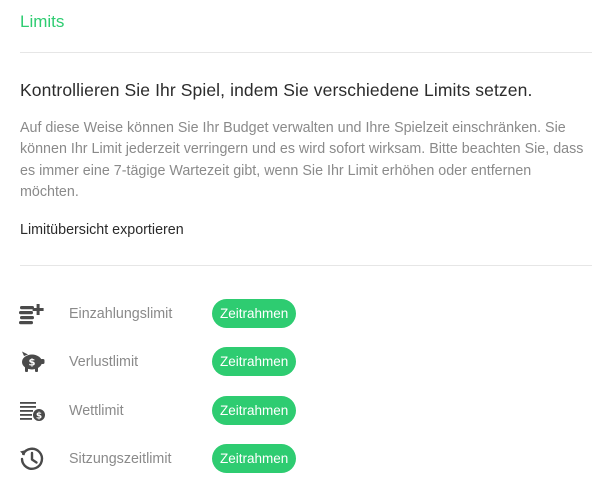 Image resolution: width=600 pixels, height=503 pixels. I want to click on limit-row-loss: $ Verlustlimit Zeitrahmen, so click(300, 362).